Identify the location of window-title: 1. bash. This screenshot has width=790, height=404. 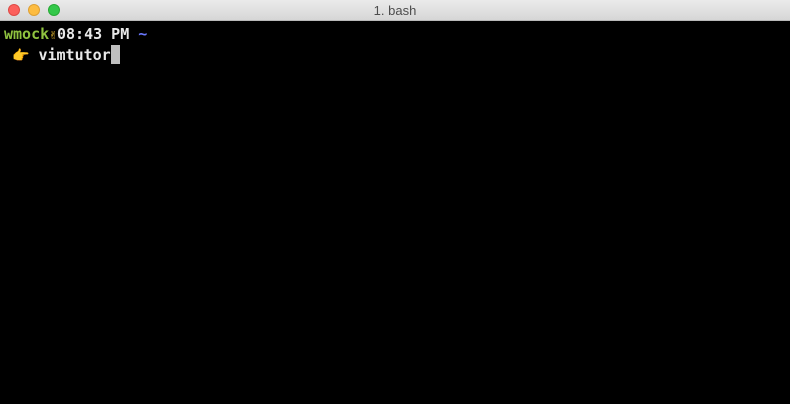
(395, 10).